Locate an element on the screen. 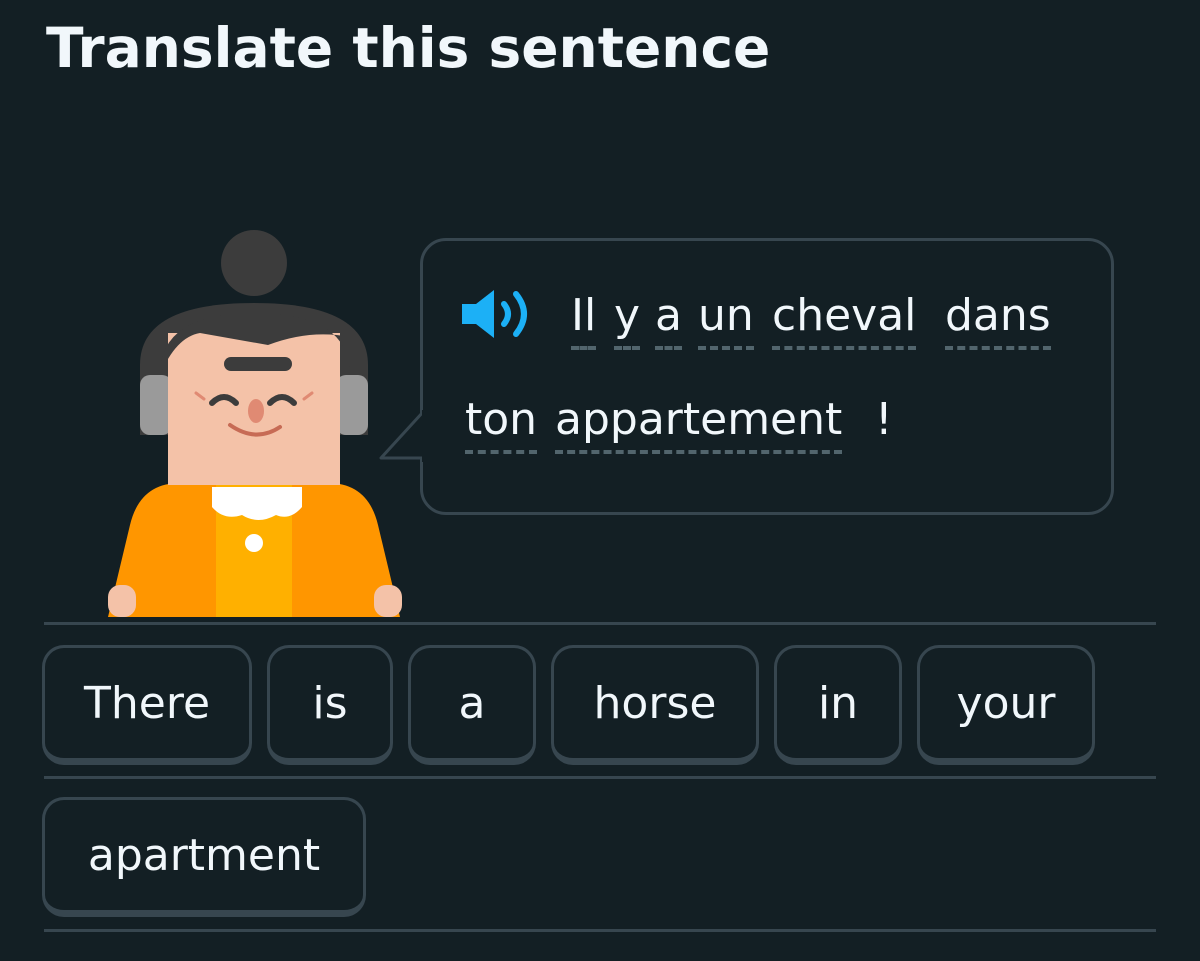 The width and height of the screenshot is (1200, 961). prompt-word: dans is located at coordinates (998, 320).